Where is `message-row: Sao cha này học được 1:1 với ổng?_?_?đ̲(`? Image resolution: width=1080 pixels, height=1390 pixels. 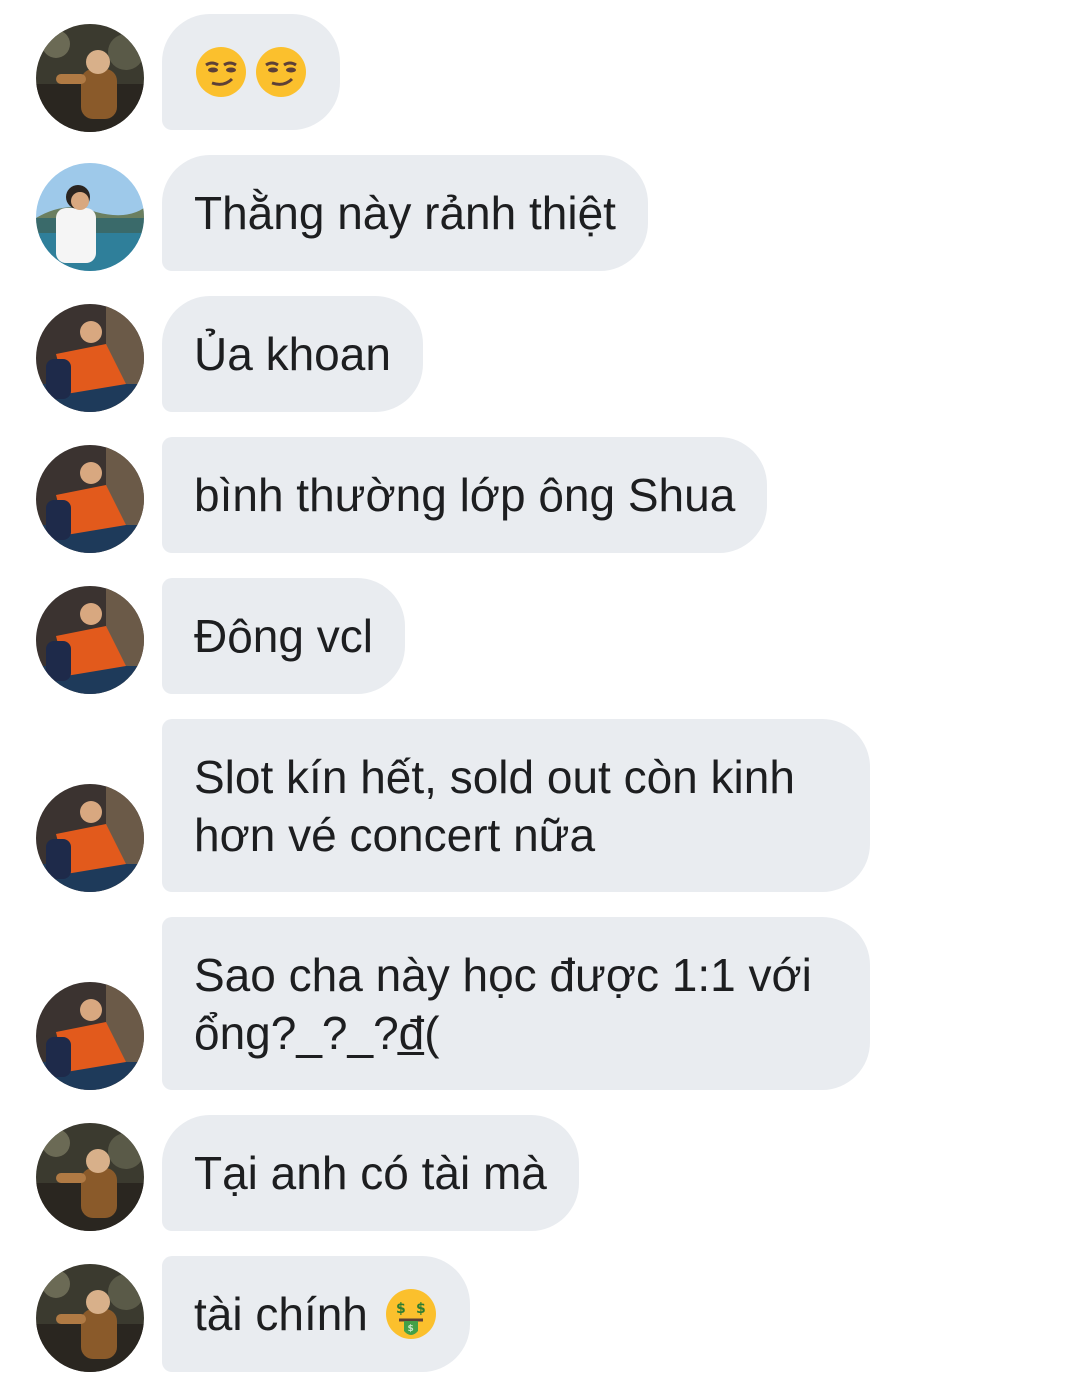
message-row: Sao cha này học được 1:1 với ổng?_?_?đ̲( is located at coordinates (540, 1003).